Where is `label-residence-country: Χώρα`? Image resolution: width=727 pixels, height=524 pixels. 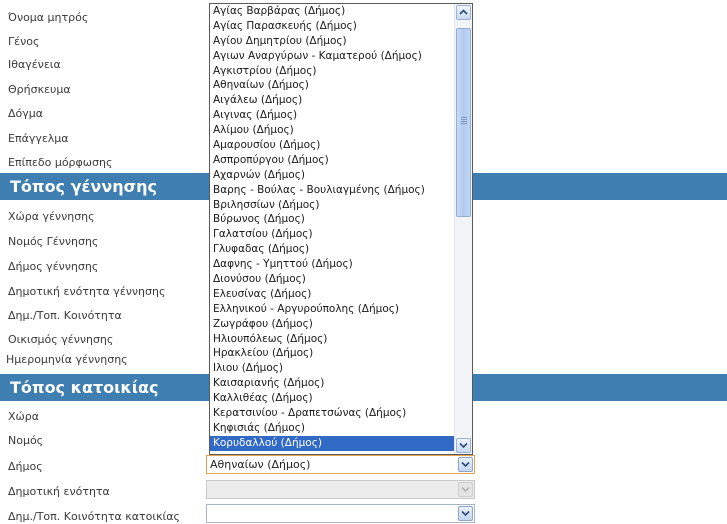 label-residence-country: Χώρα is located at coordinates (23, 416).